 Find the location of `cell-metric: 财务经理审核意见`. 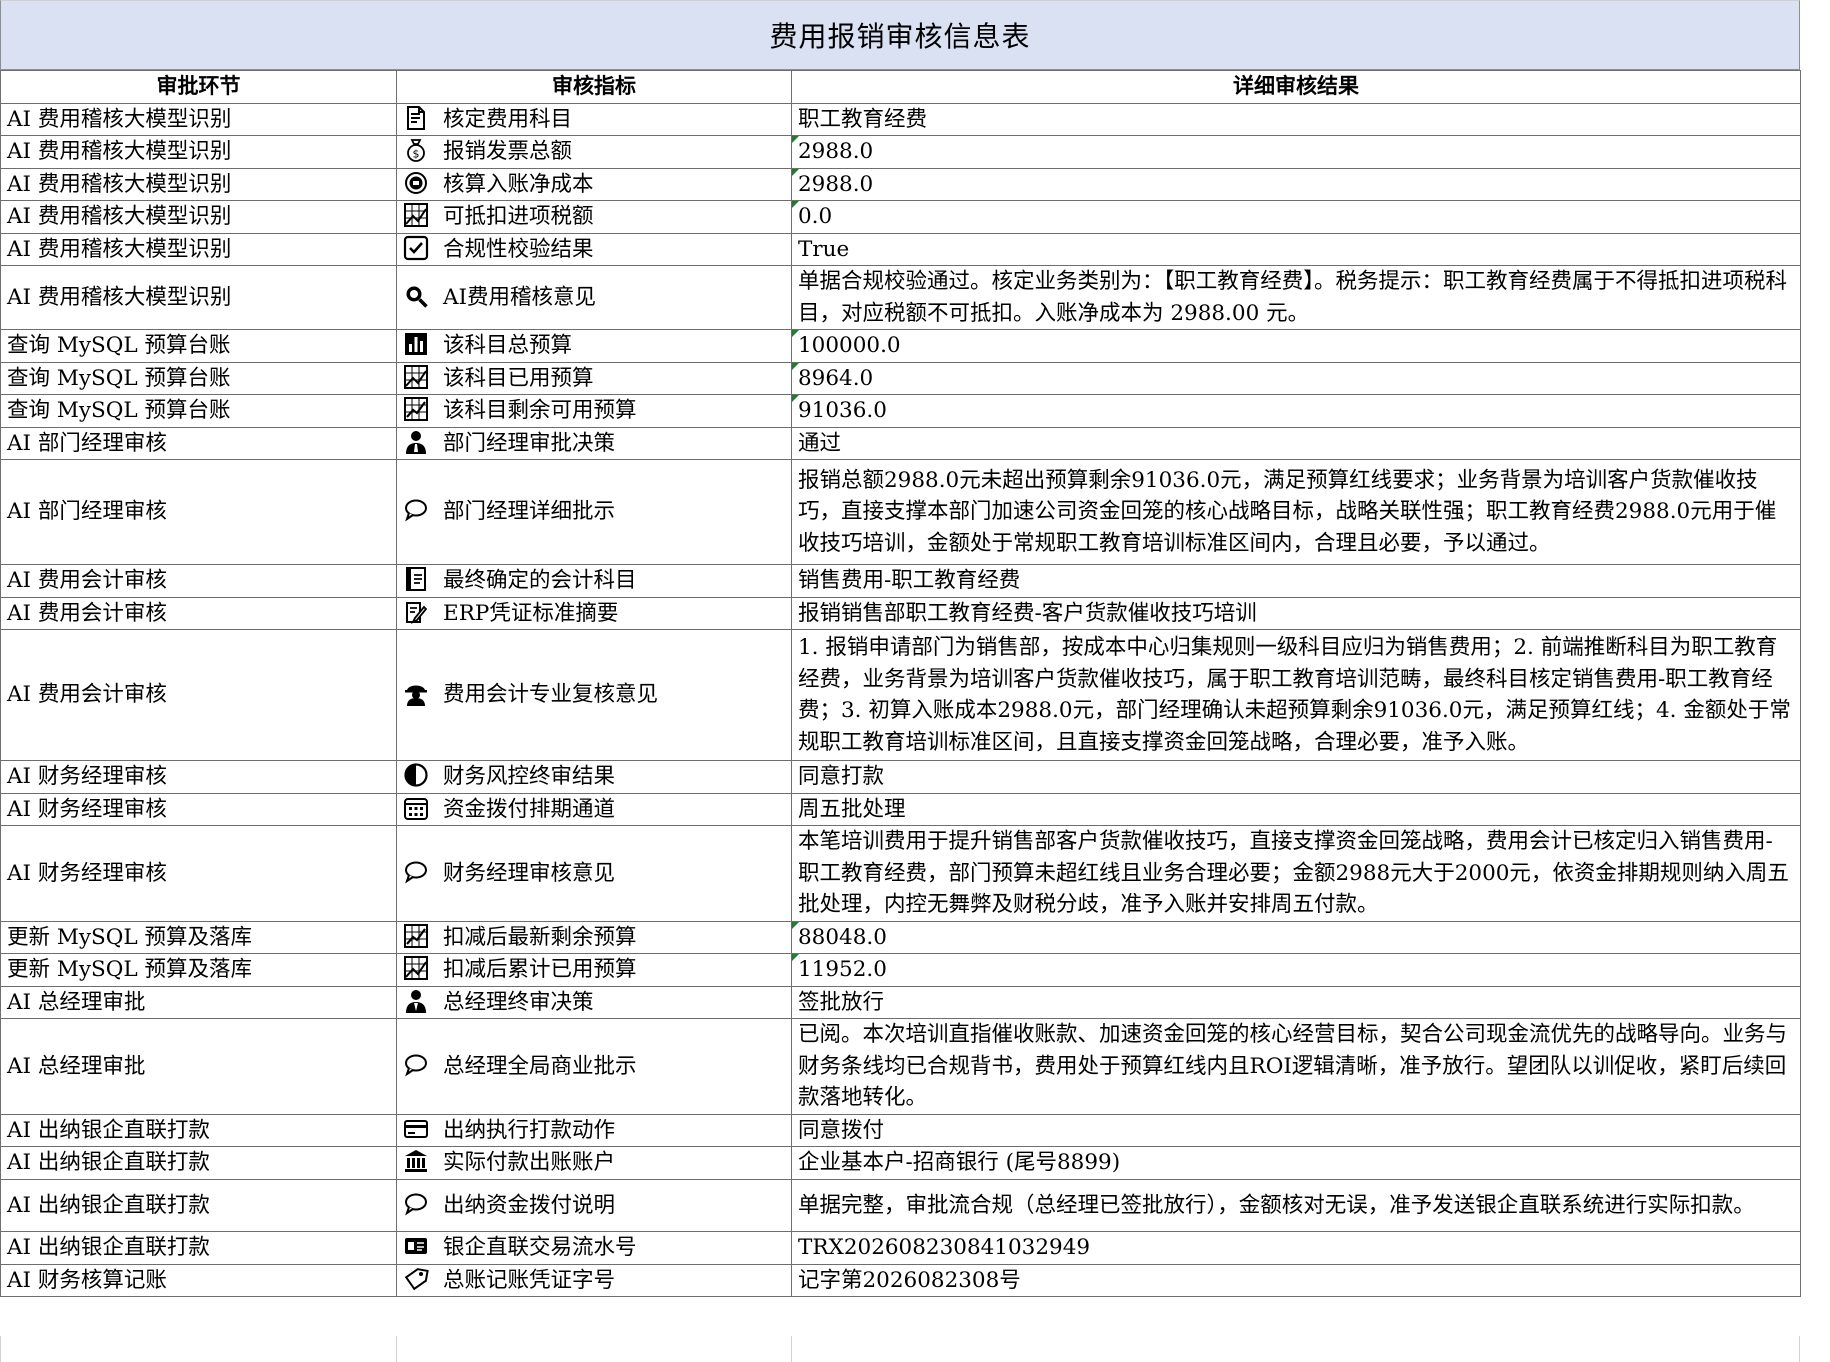

cell-metric: 财务经理审核意见 is located at coordinates (594, 873).